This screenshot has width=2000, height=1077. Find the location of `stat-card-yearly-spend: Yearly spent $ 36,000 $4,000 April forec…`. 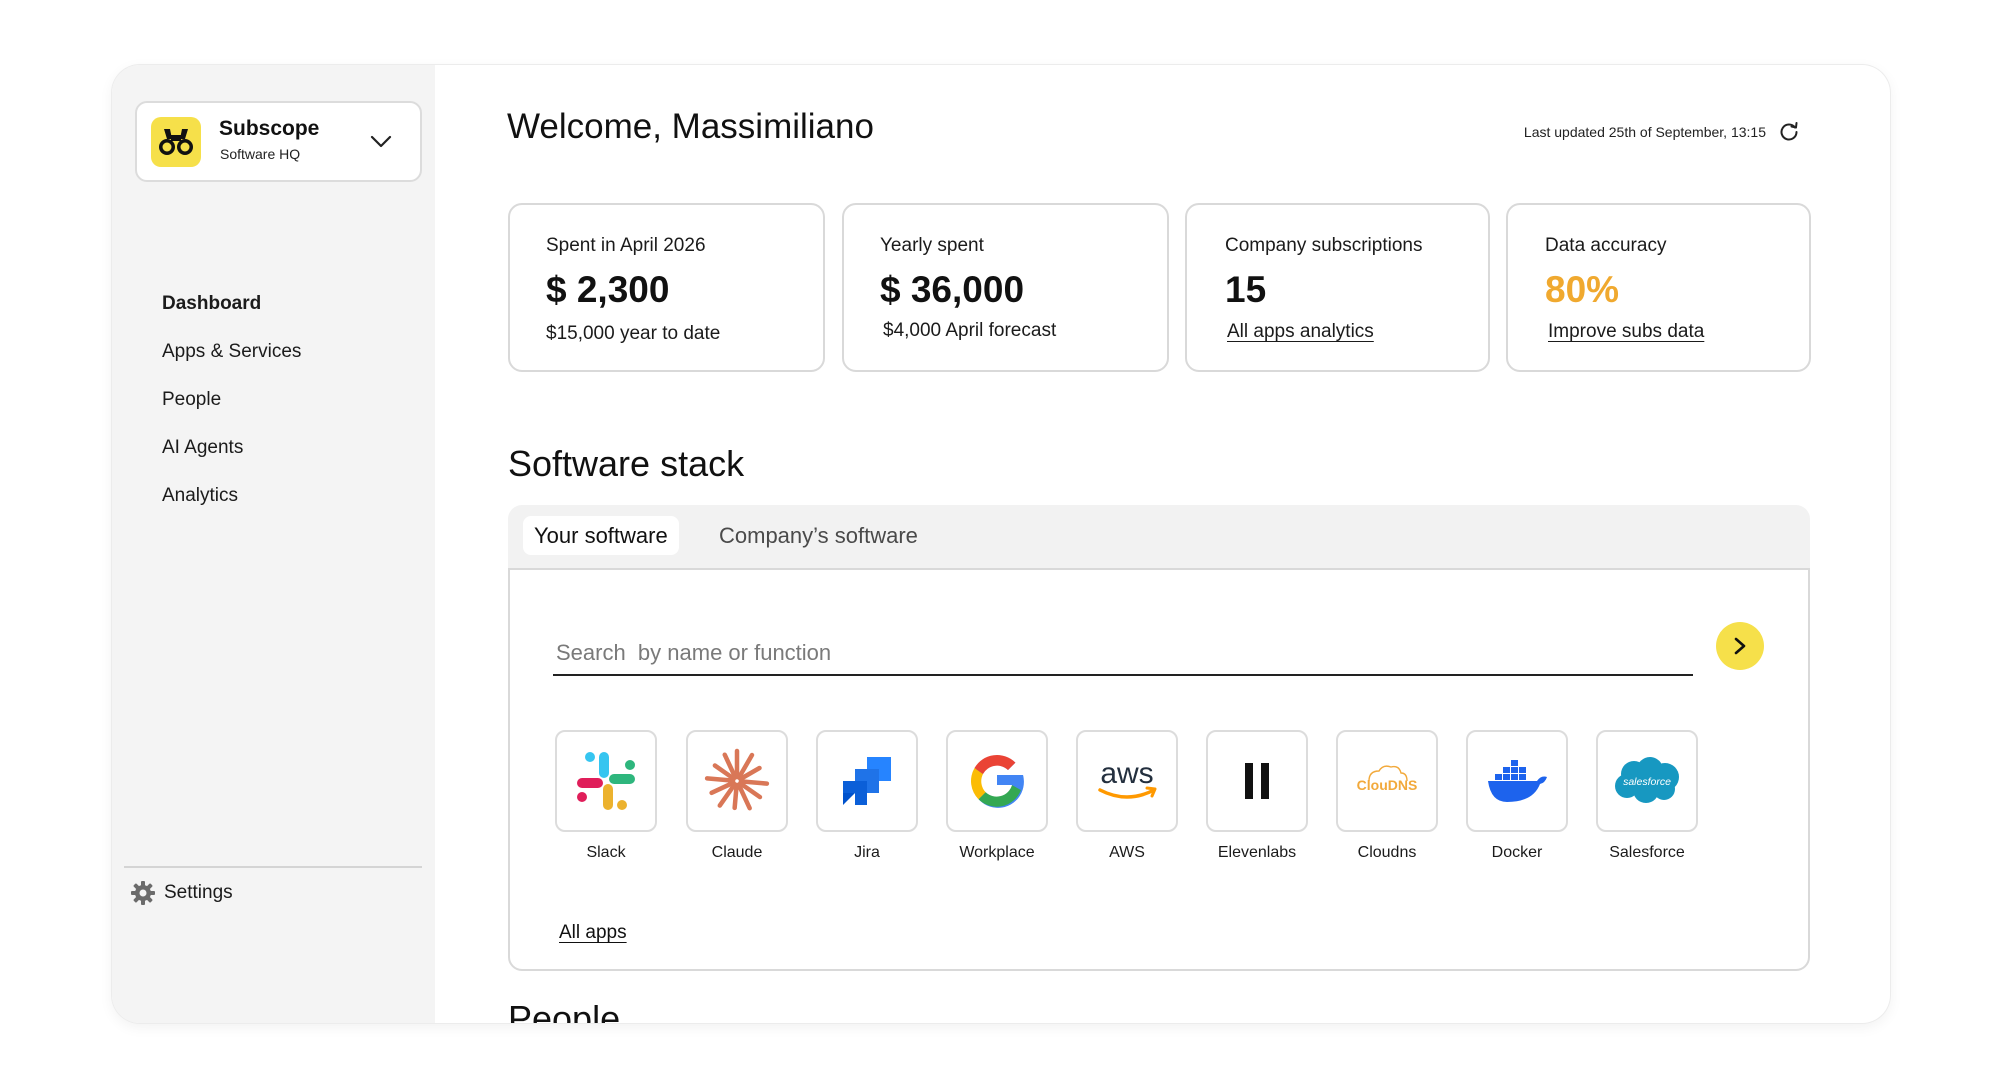

stat-card-yearly-spend: Yearly spent $ 36,000 $4,000 April forec… is located at coordinates (1005, 287).